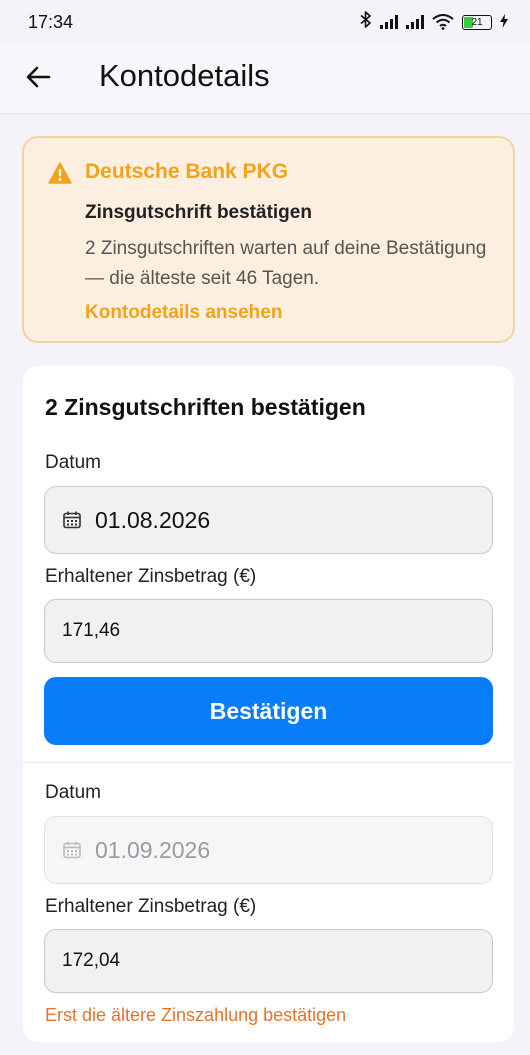  I want to click on arrow-left-icon, so click(39, 77).